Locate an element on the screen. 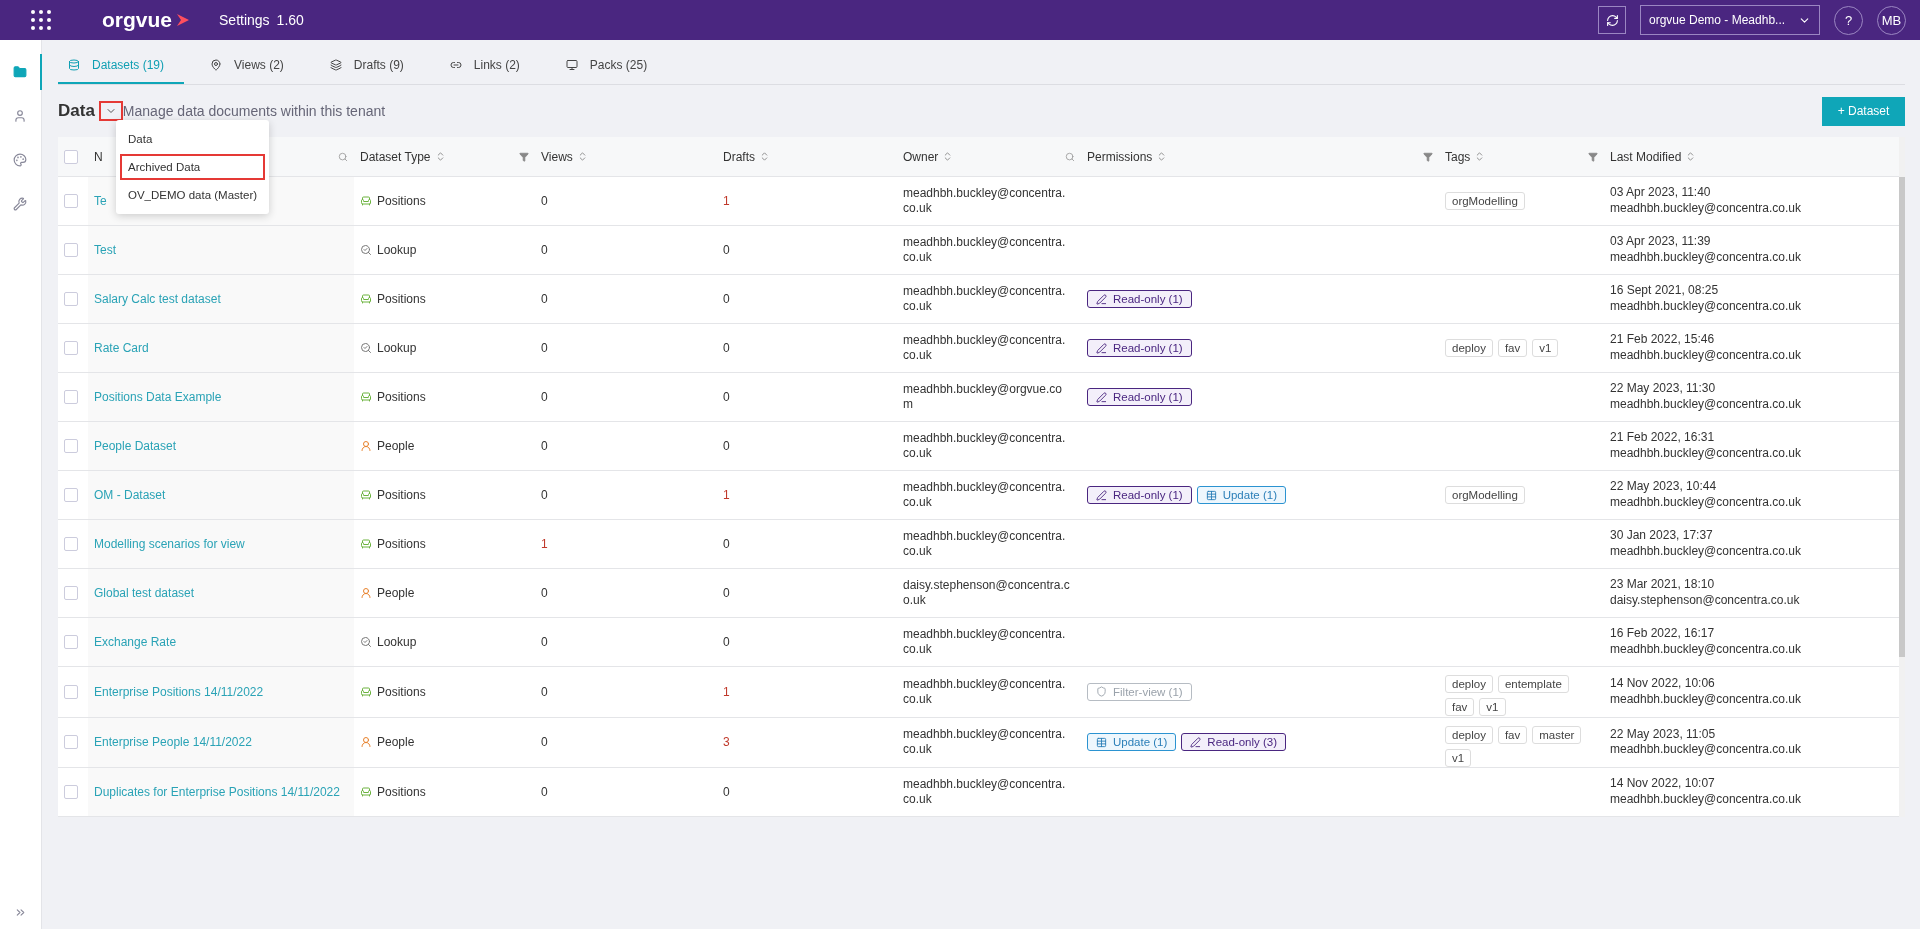  expand-icon is located at coordinates (20, 912).